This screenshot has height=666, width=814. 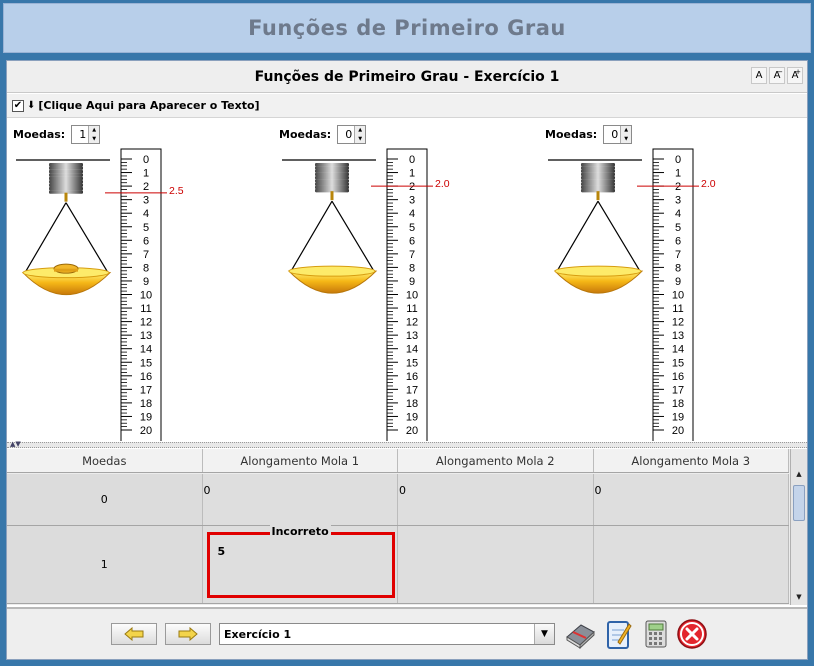 I want to click on table-cell-mola2, so click(x=496, y=564).